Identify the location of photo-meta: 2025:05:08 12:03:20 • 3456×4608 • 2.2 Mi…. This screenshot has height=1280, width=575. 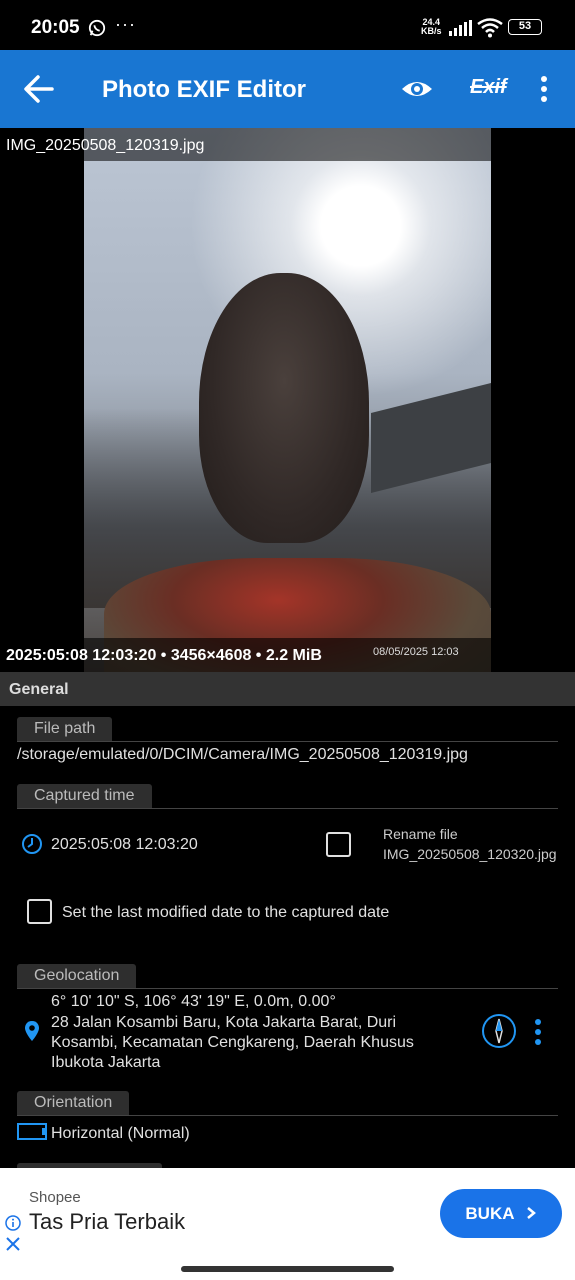
(164, 655).